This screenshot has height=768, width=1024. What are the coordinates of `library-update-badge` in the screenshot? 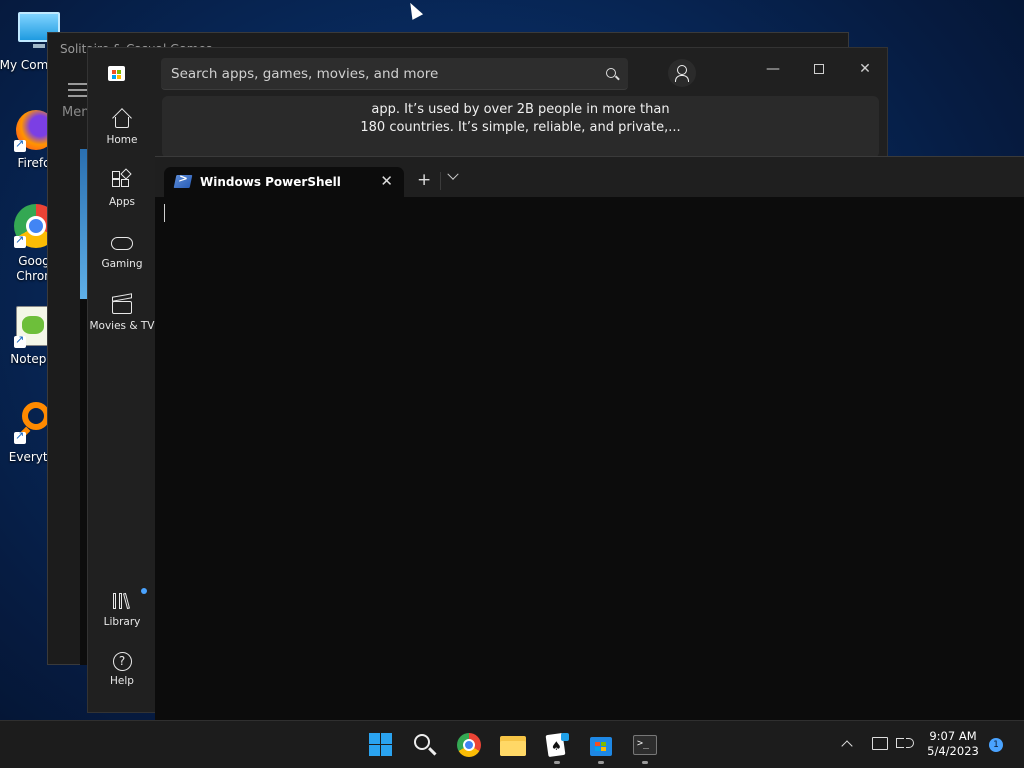 It's located at (144, 591).